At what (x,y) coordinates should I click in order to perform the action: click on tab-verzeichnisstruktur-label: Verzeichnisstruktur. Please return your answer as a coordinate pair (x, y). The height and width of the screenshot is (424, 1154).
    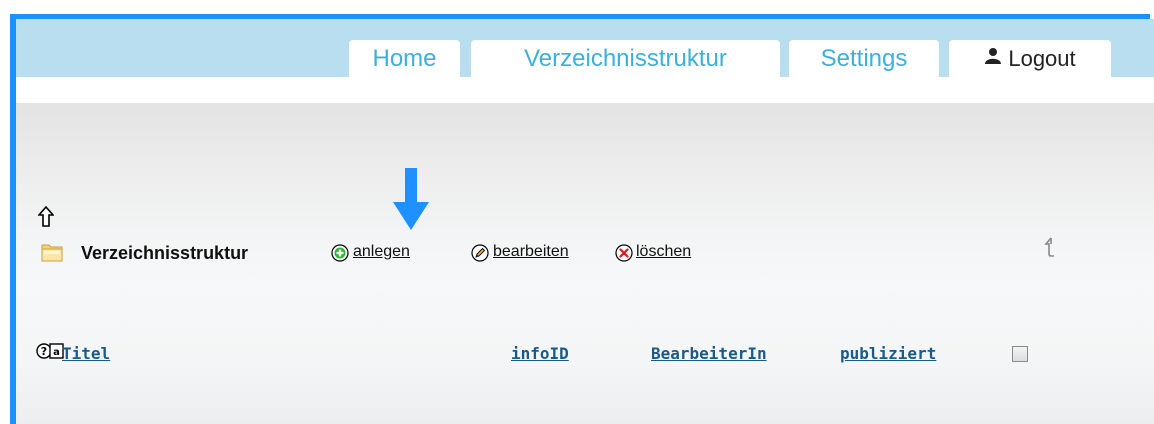
    Looking at the image, I should click on (625, 58).